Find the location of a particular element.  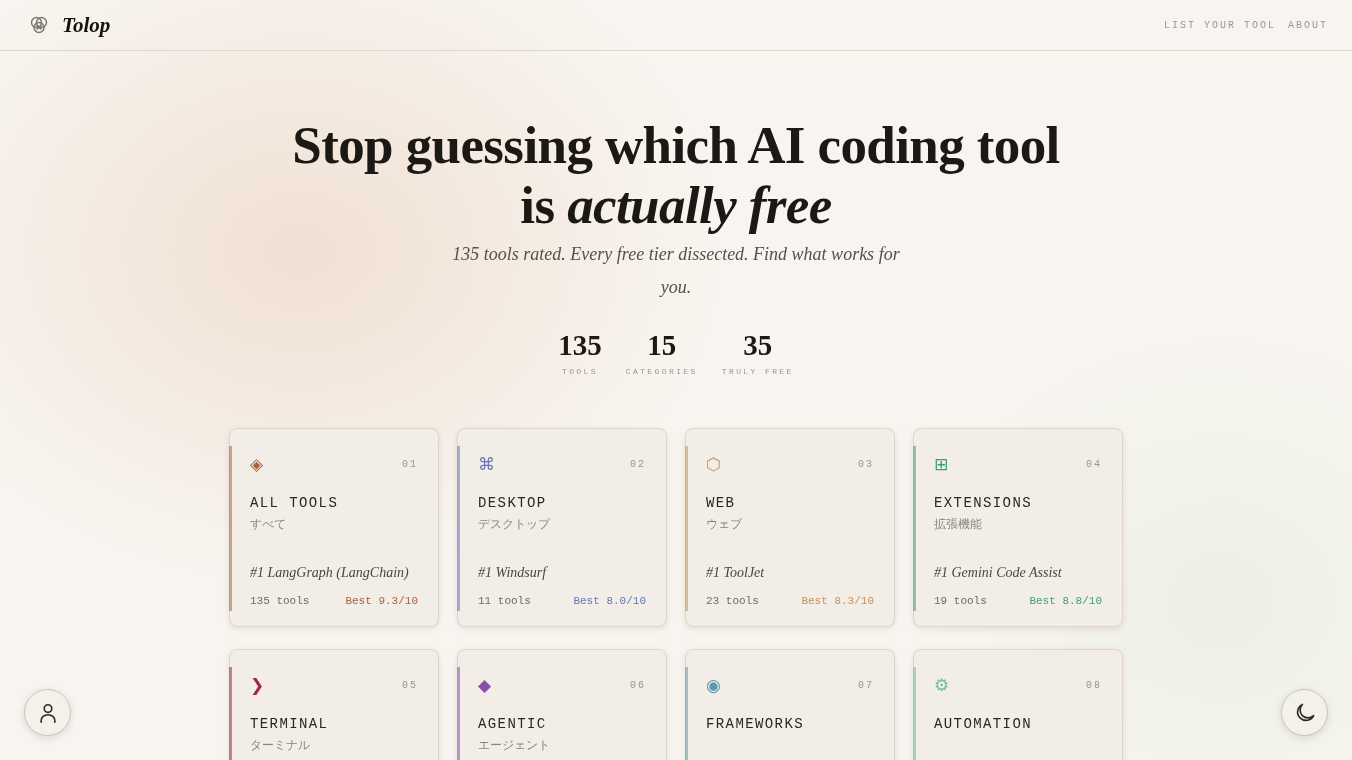

top-tool-text: #1 LangGraph (LangChain) is located at coordinates (330, 573).